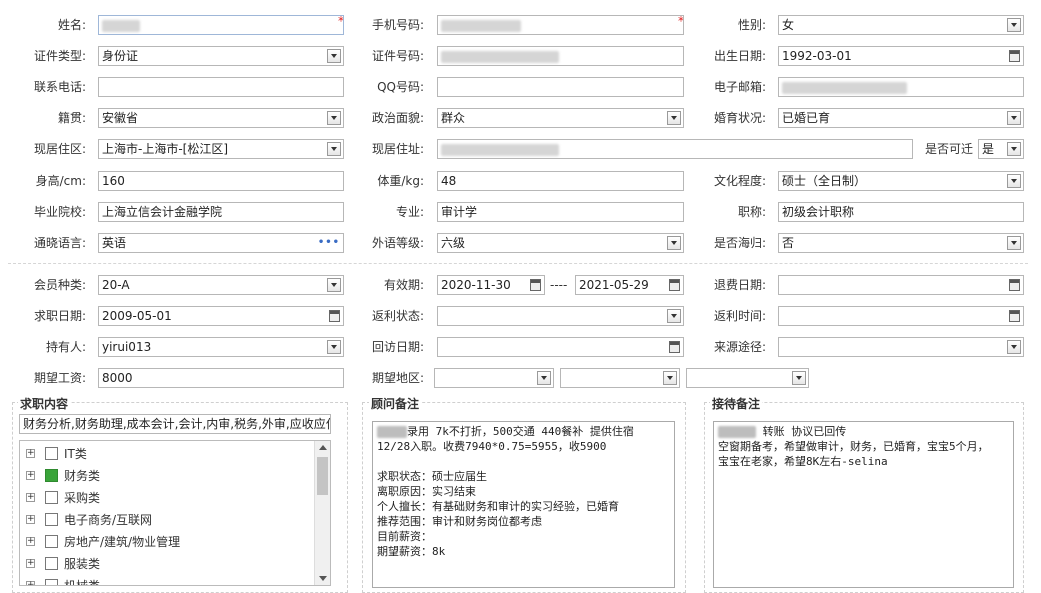  I want to click on revisit-date-field, so click(560, 347).